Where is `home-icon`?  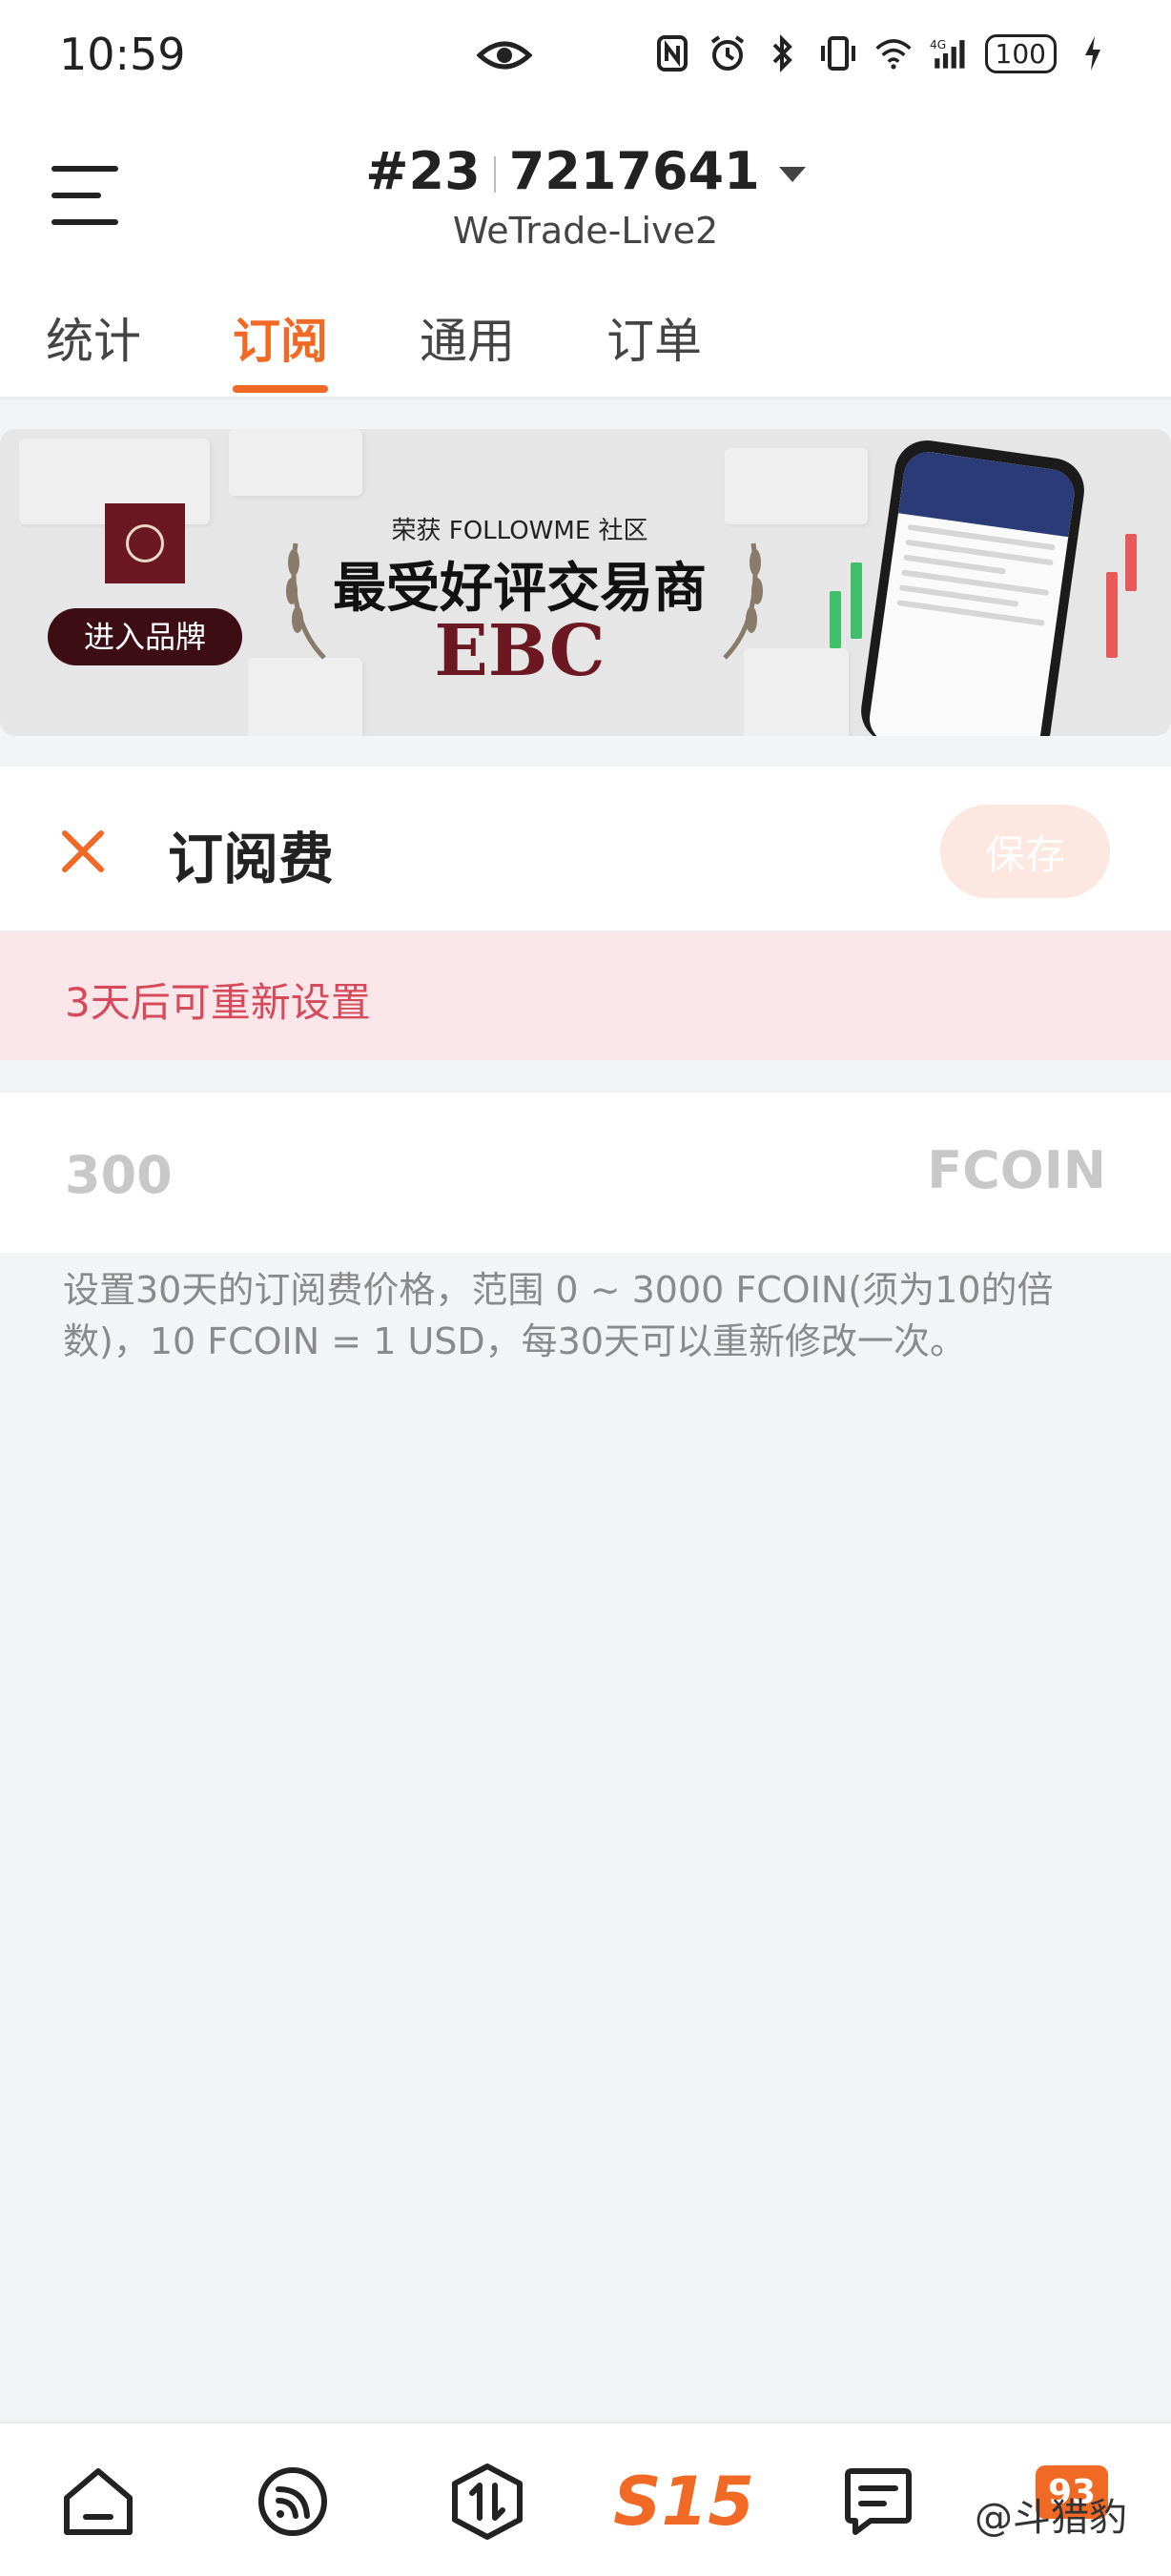
home-icon is located at coordinates (98, 2502).